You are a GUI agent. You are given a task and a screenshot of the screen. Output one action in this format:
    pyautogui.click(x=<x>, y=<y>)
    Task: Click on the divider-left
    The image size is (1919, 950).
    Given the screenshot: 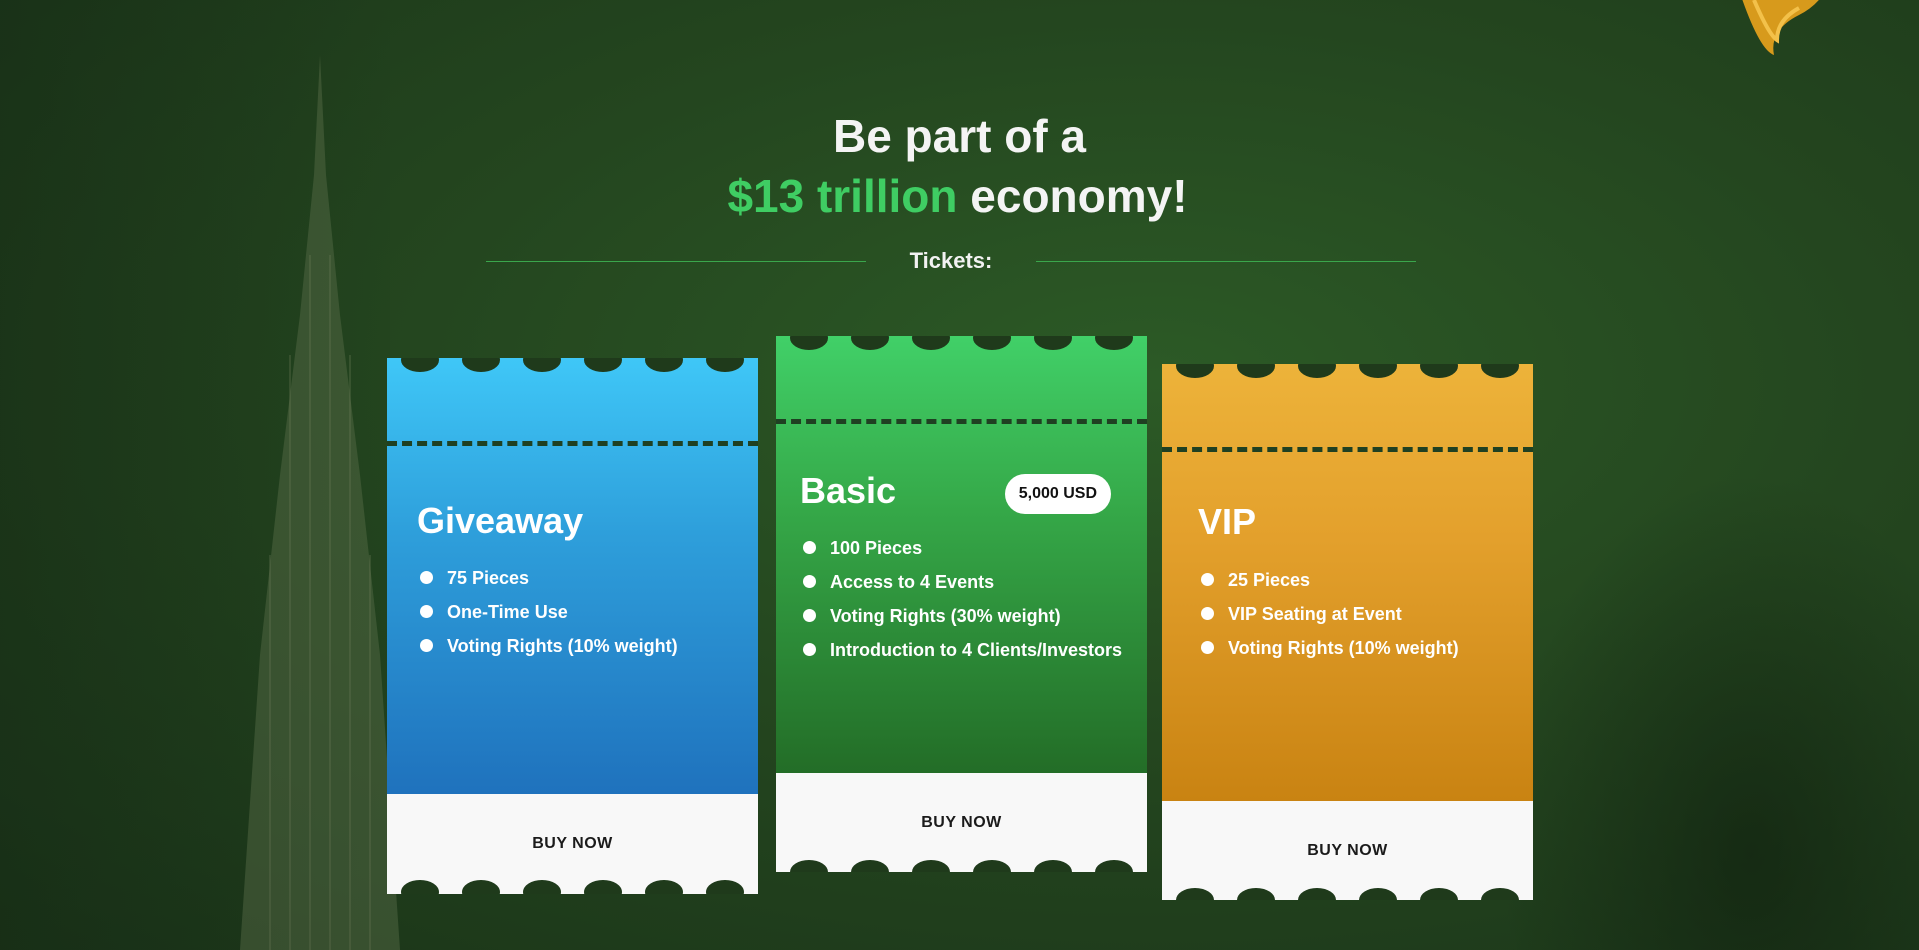 What is the action you would take?
    pyautogui.click(x=676, y=261)
    